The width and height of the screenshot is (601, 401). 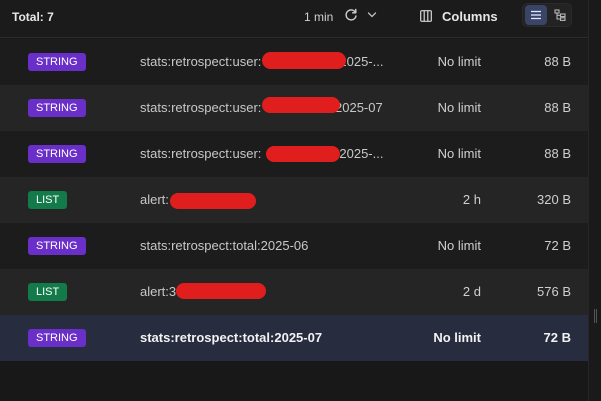 I want to click on key-name: alert:3, so click(x=158, y=291).